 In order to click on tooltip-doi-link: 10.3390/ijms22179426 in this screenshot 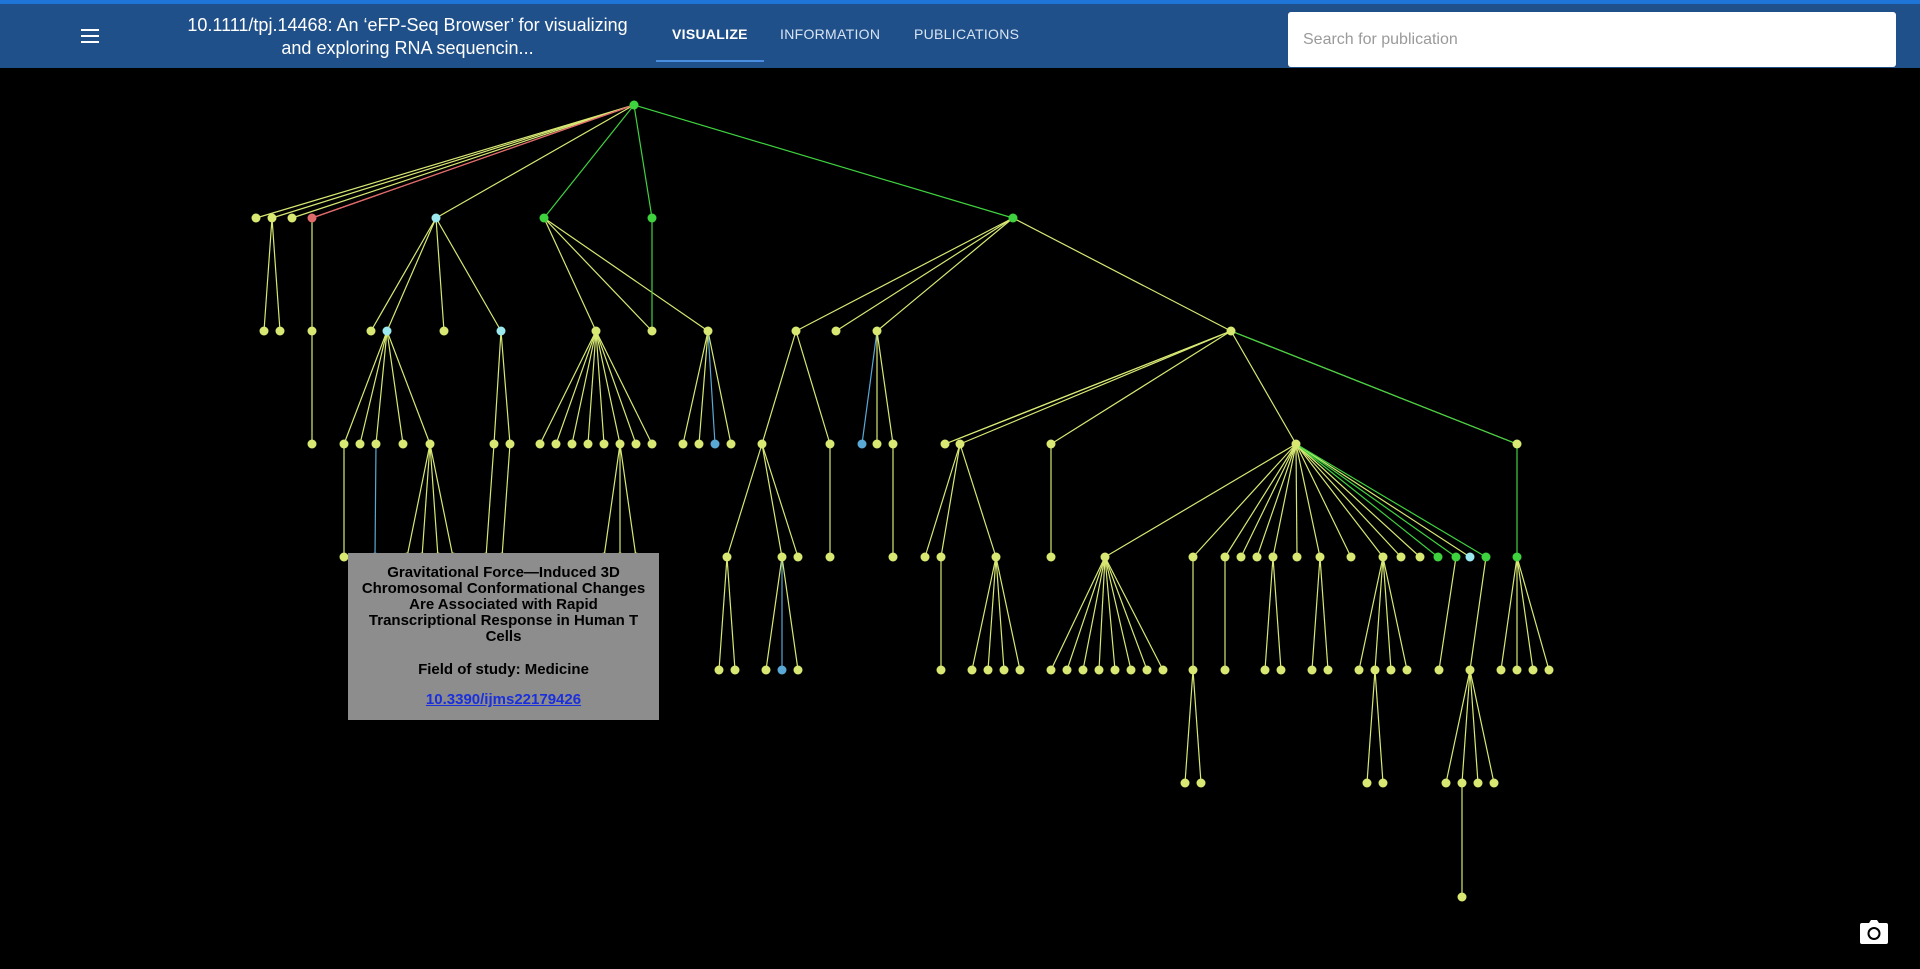, I will do `click(503, 699)`.